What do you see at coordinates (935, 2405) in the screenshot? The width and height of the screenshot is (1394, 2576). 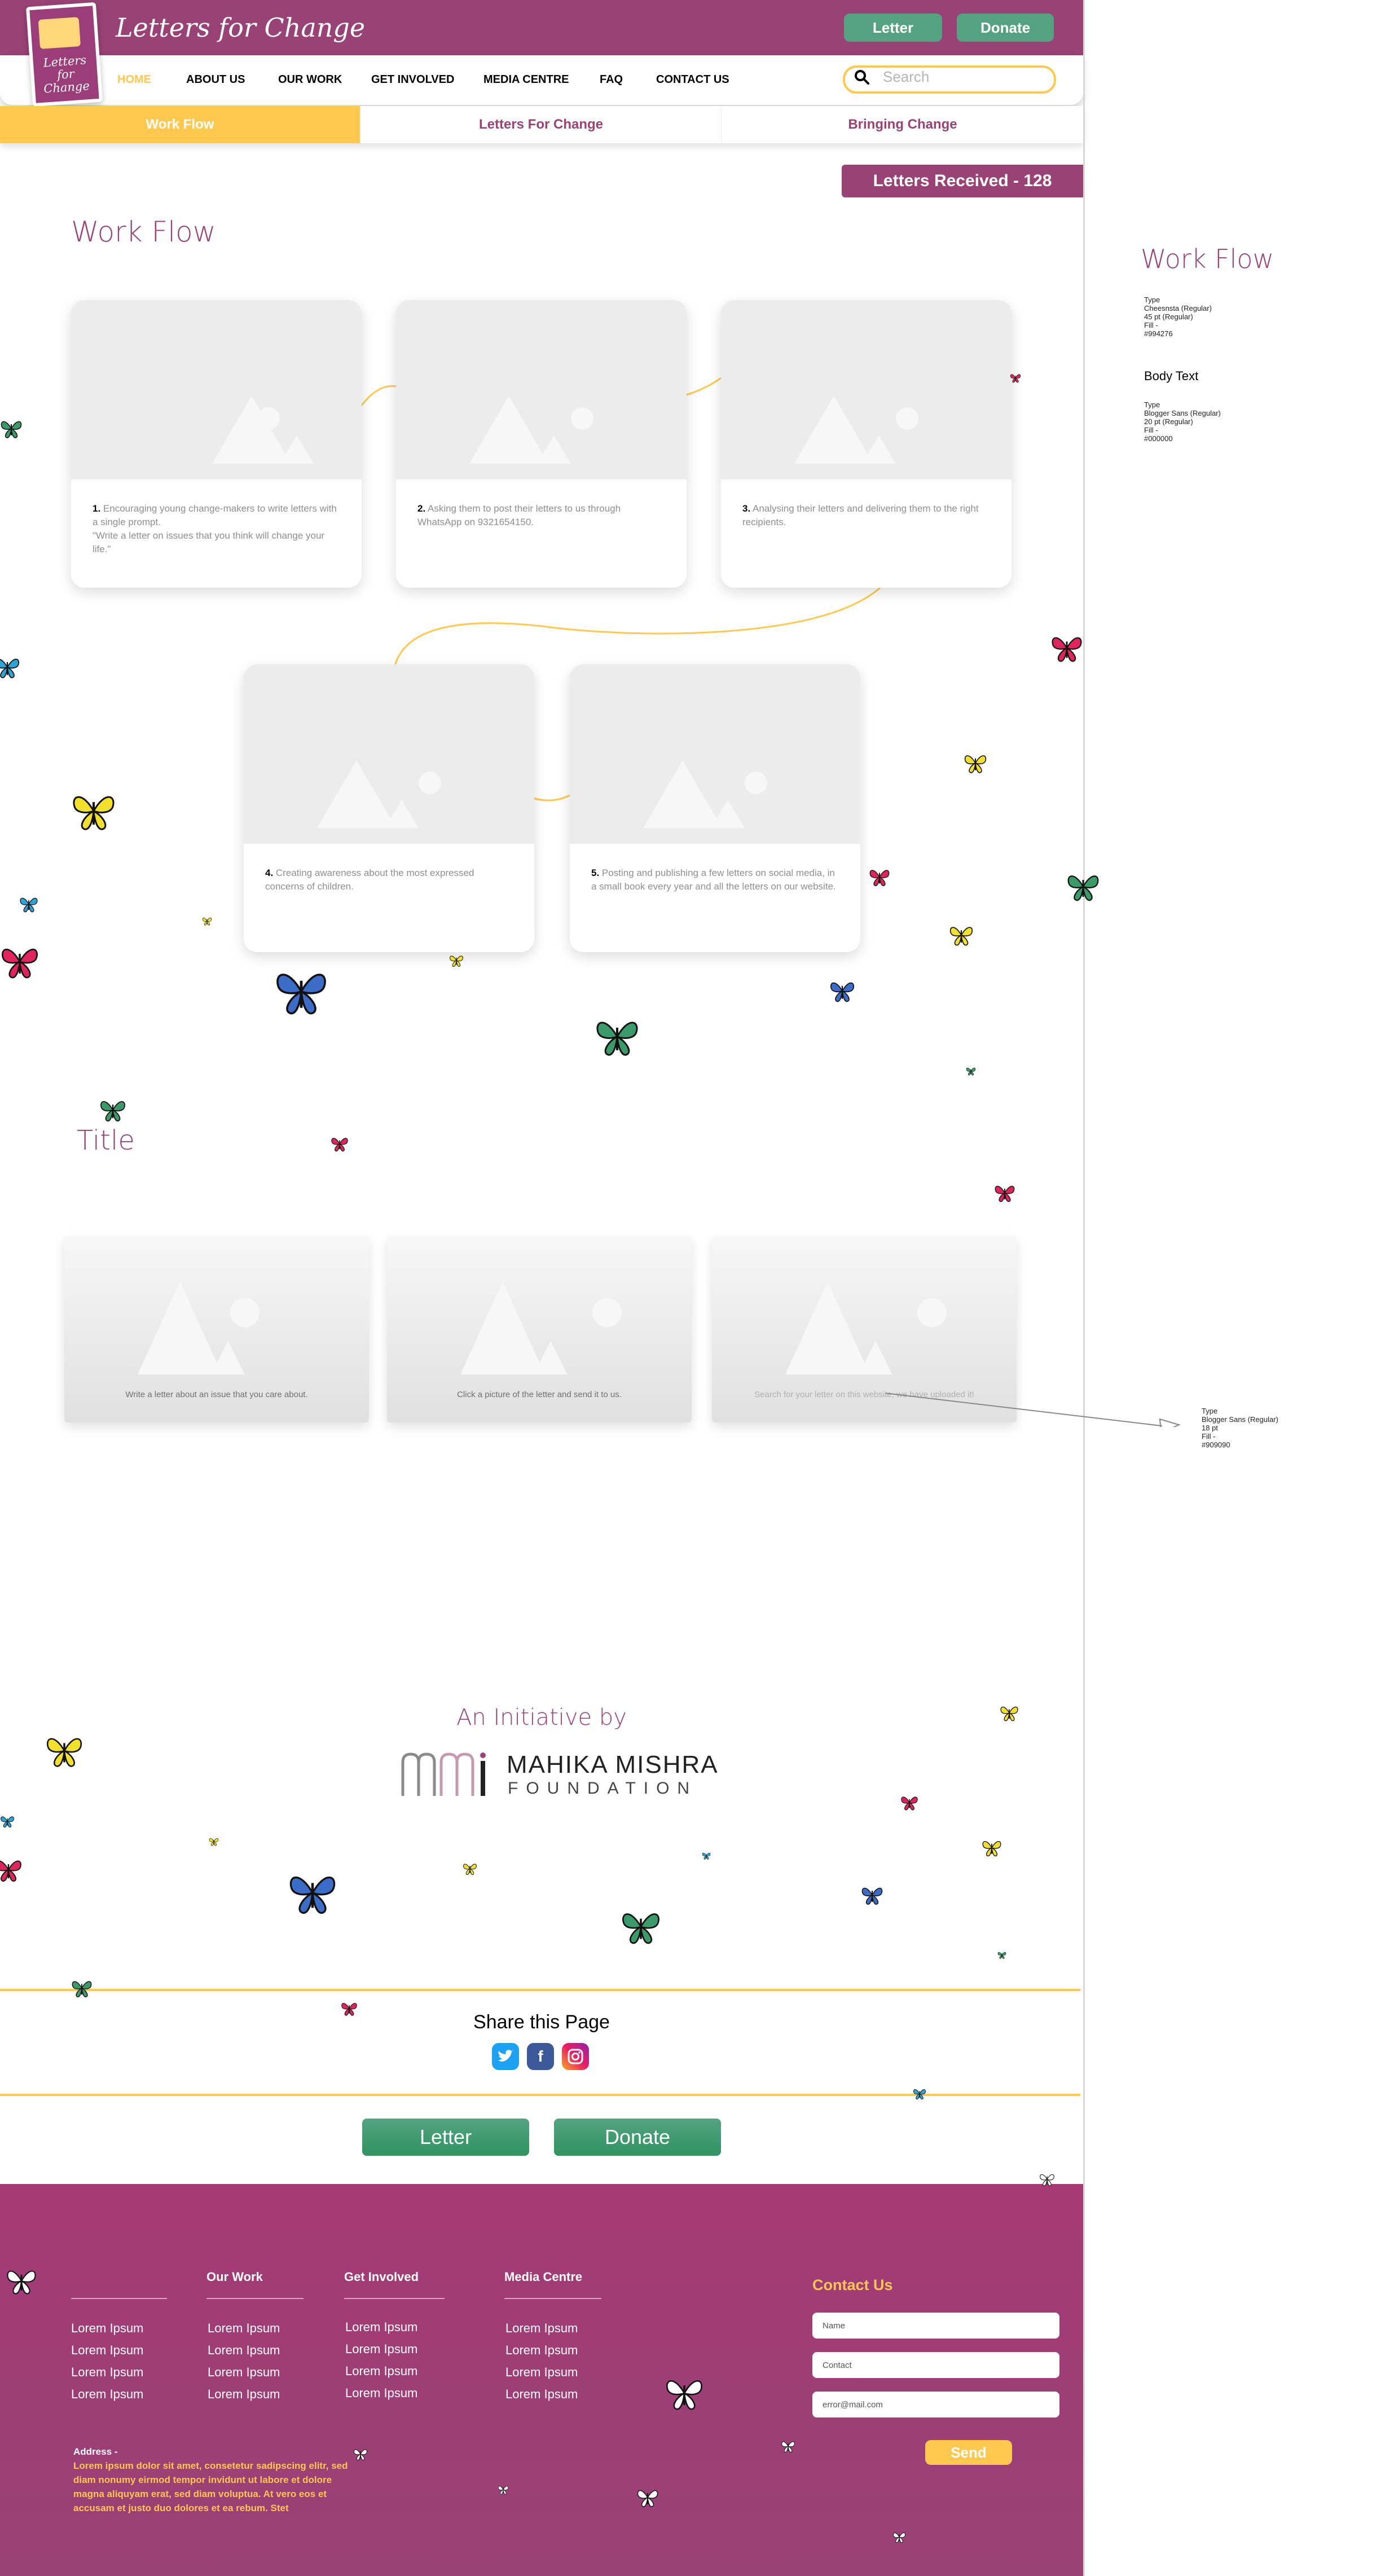 I see `email-field: error@mail.com` at bounding box center [935, 2405].